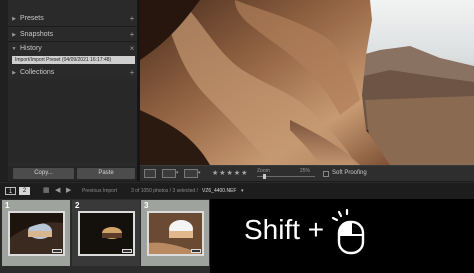 The width and height of the screenshot is (474, 273). What do you see at coordinates (72, 18) in the screenshot?
I see `presets-panel-header: ▶ Presets +` at bounding box center [72, 18].